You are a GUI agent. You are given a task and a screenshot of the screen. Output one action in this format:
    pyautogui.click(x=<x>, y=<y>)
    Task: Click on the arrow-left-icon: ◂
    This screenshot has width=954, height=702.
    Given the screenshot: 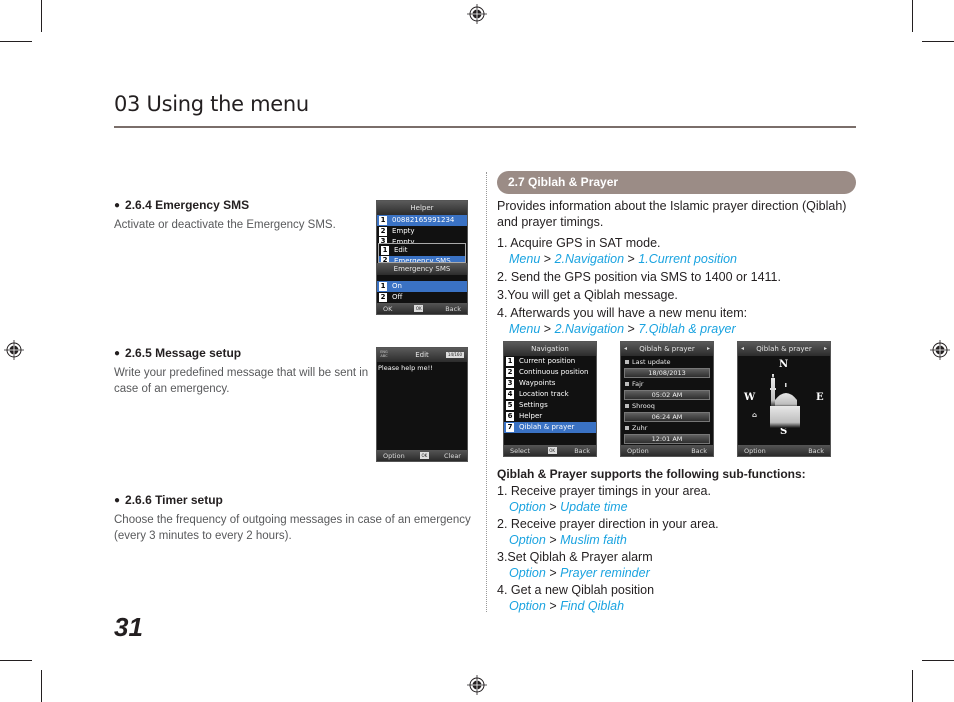 What is the action you would take?
    pyautogui.click(x=743, y=348)
    